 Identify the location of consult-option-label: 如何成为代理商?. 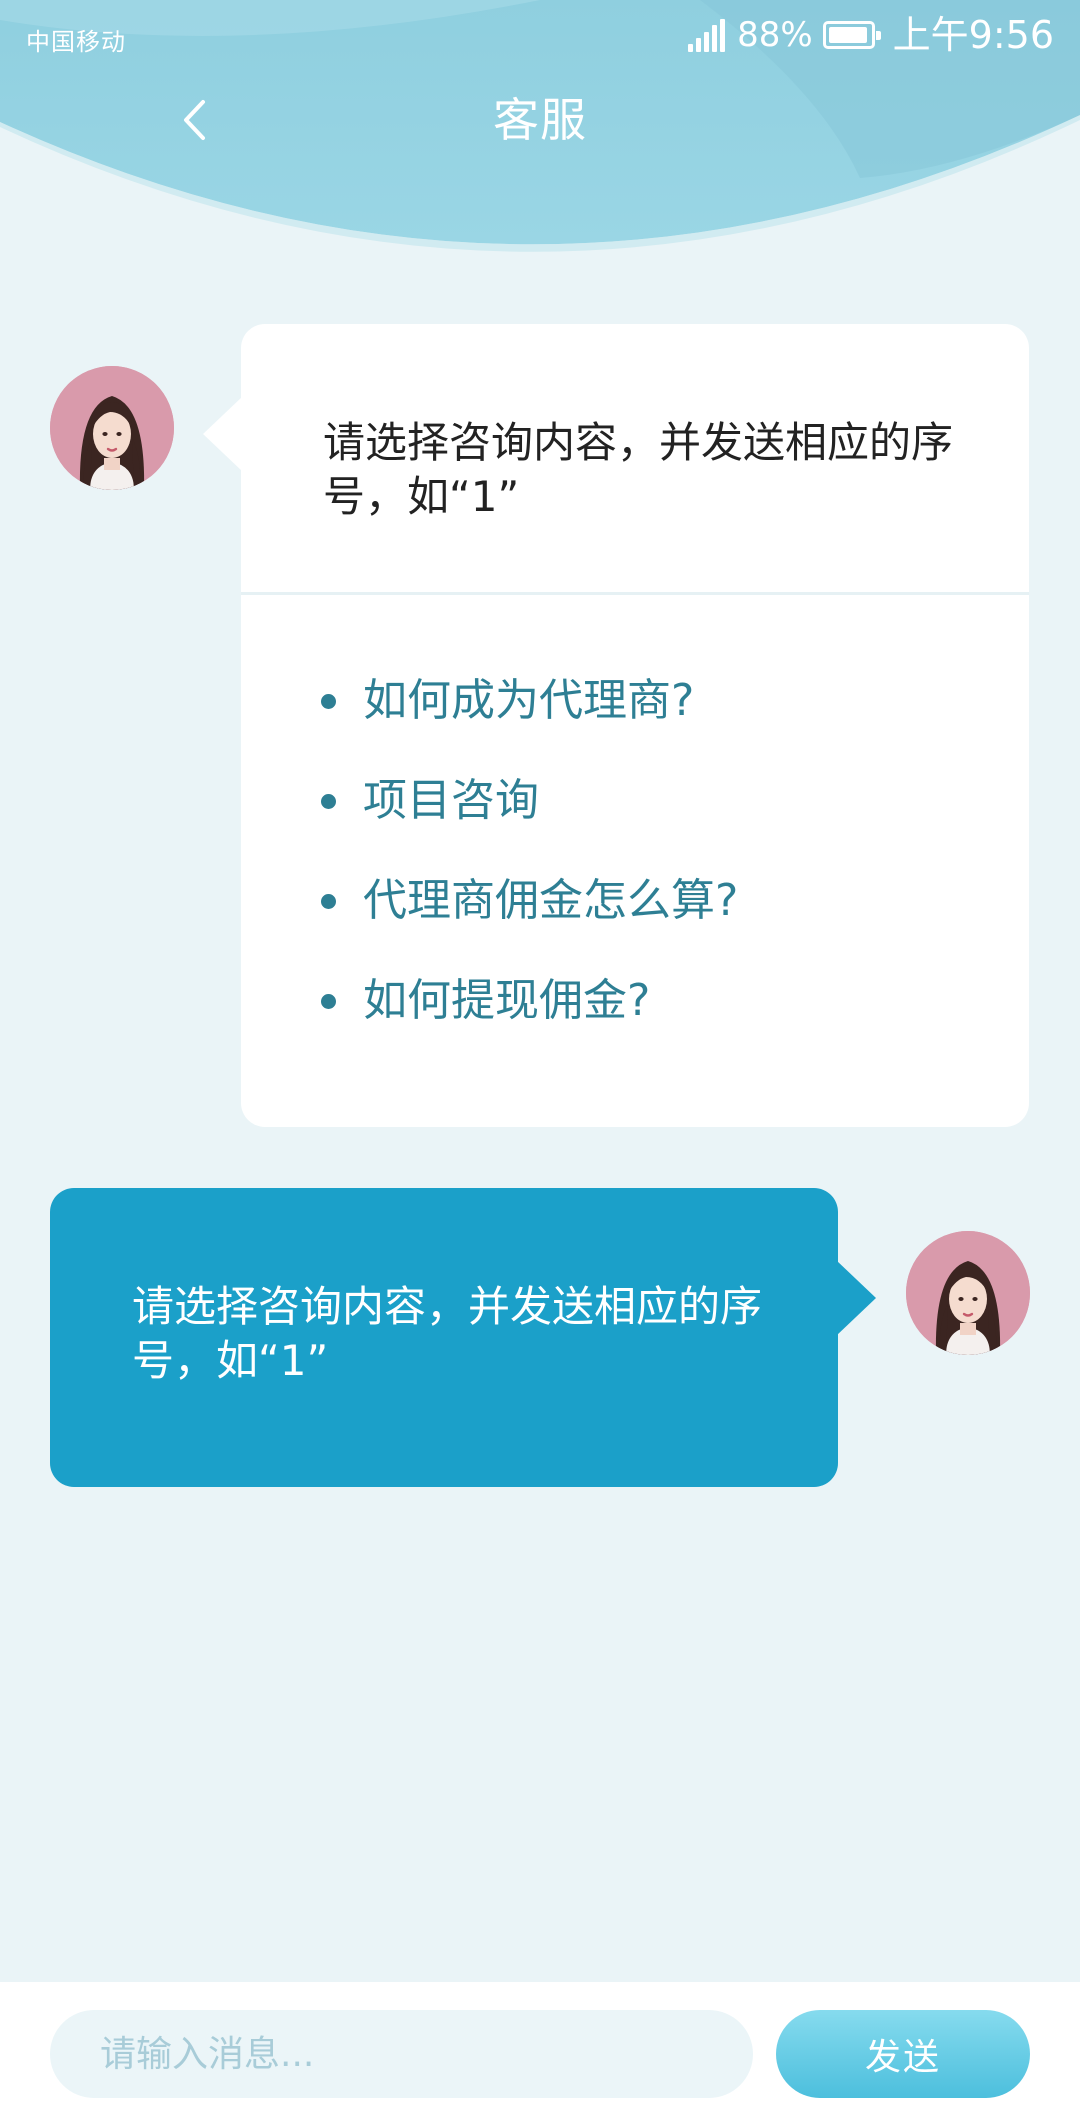
(529, 700).